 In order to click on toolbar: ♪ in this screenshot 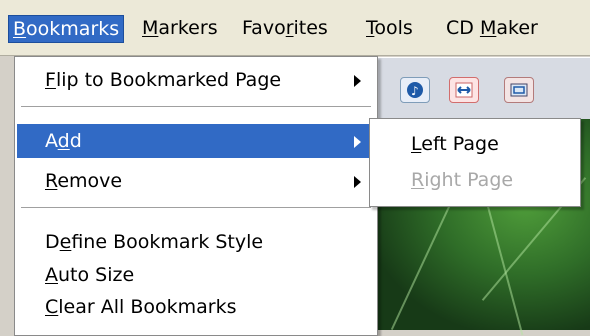, I will do `click(481, 88)`.